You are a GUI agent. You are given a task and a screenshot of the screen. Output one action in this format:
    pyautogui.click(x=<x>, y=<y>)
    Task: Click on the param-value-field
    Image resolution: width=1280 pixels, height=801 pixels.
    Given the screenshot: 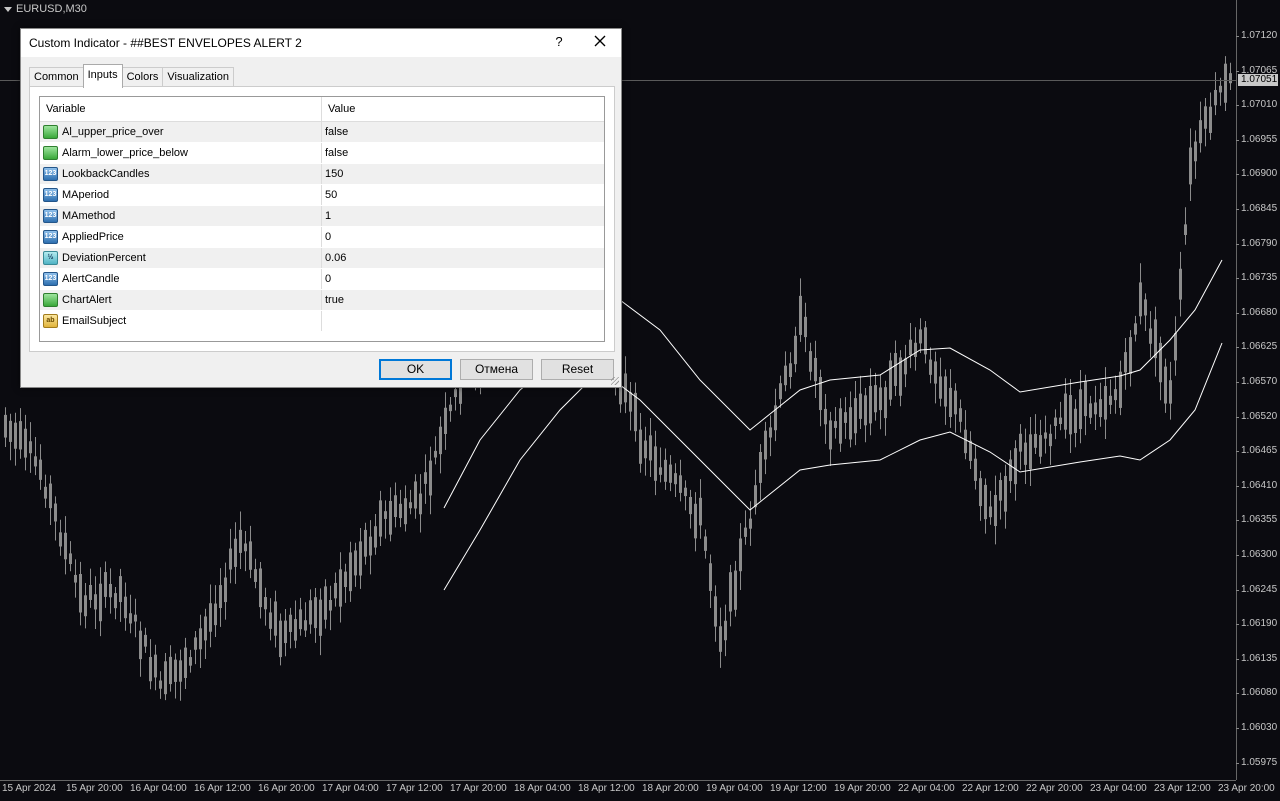 What is the action you would take?
    pyautogui.click(x=463, y=321)
    